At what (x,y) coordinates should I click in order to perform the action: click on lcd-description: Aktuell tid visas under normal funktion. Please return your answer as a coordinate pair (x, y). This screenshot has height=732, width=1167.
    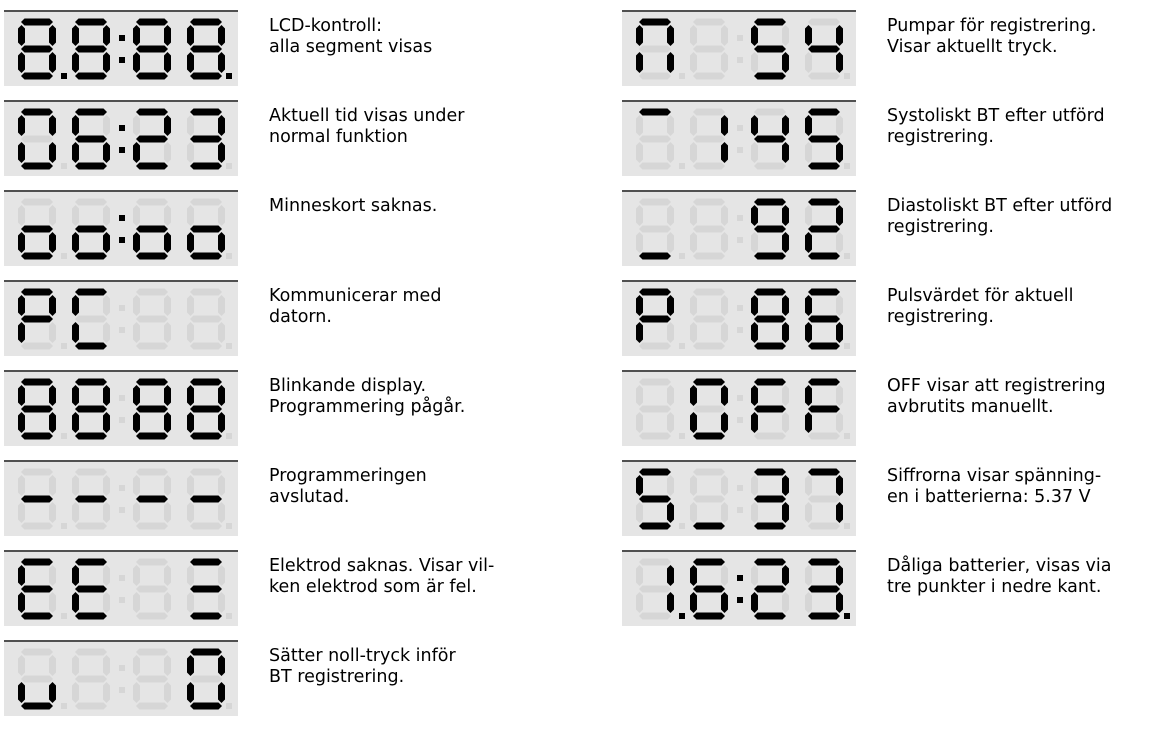
    Looking at the image, I should click on (367, 126).